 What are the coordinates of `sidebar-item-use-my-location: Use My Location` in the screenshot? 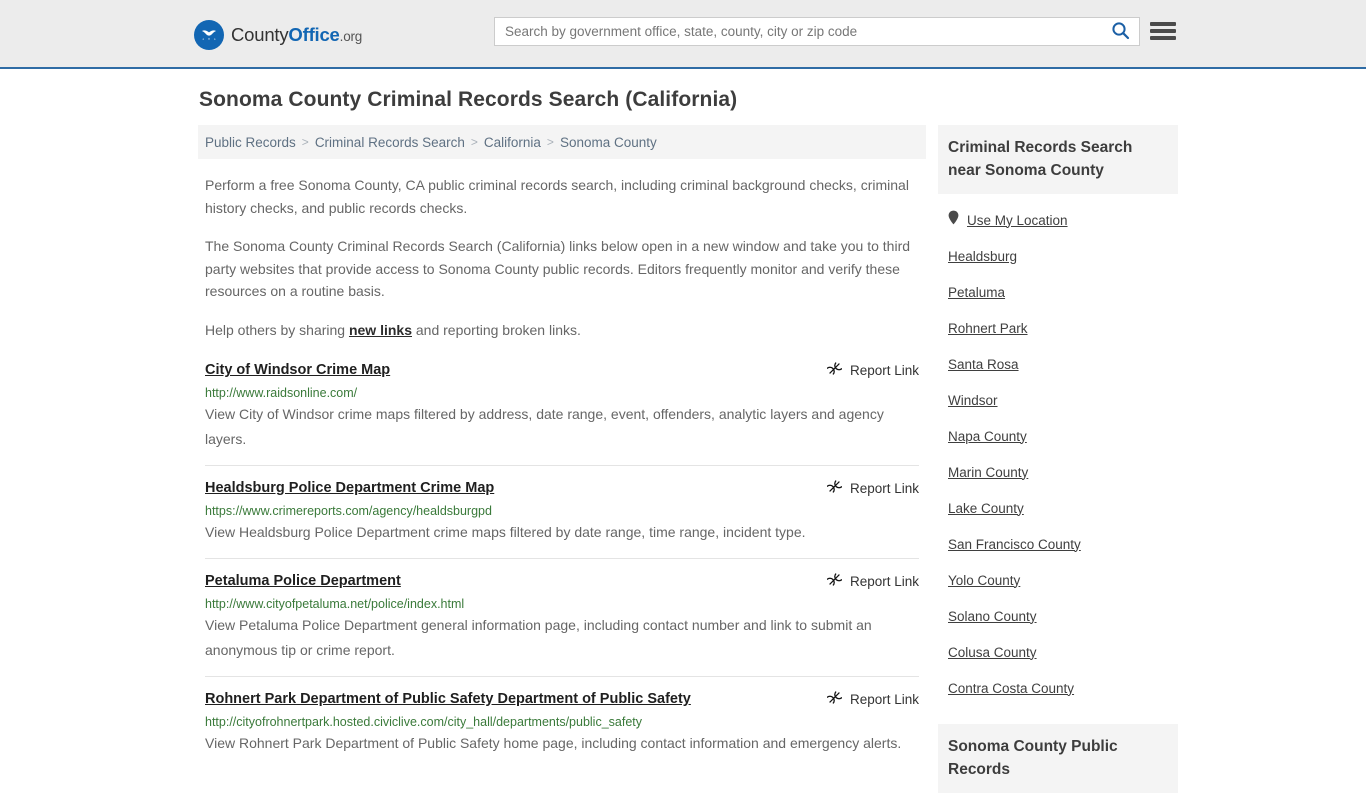 It's located at (1058, 220).